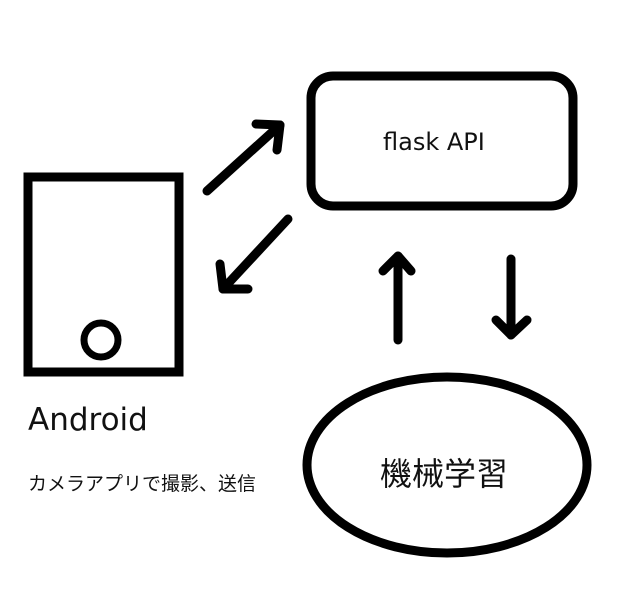 Image resolution: width=642 pixels, height=604 pixels. Describe the element at coordinates (142, 484) in the screenshot. I see `android-caption: カメラアプリで撮影、送信` at that location.